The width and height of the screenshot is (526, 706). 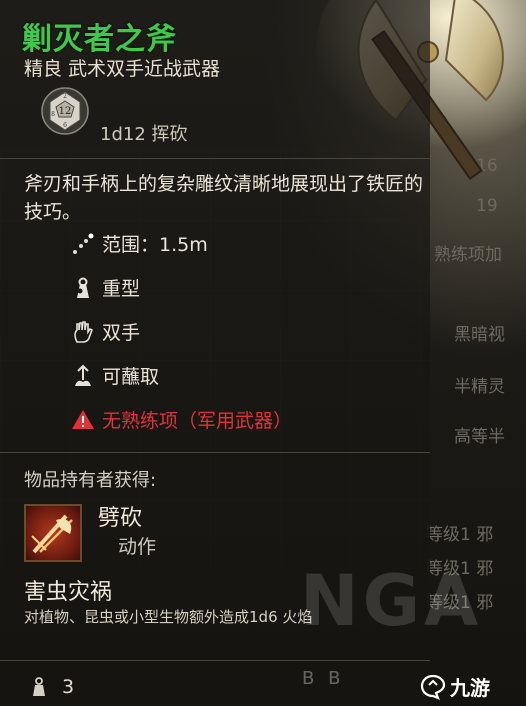 I want to click on property-two-handed: 双手, so click(x=105, y=331).